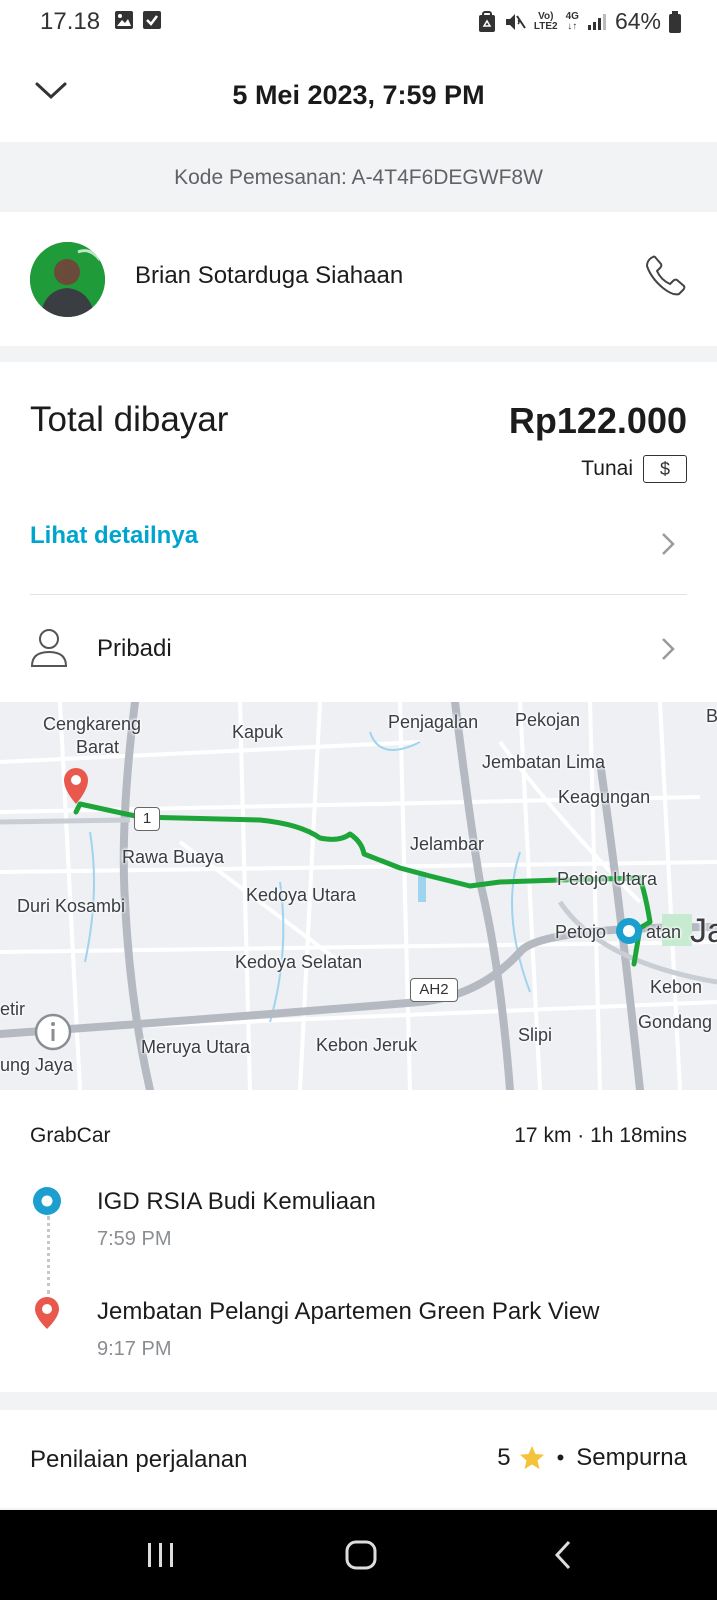 The image size is (717, 1600). Describe the element at coordinates (579, 21) in the screenshot. I see `status-right: Vo) LTE2 4G ↓↑ 64%` at that location.